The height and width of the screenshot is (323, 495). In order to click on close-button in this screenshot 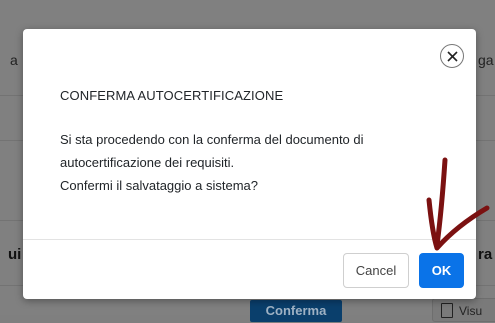, I will do `click(452, 56)`.